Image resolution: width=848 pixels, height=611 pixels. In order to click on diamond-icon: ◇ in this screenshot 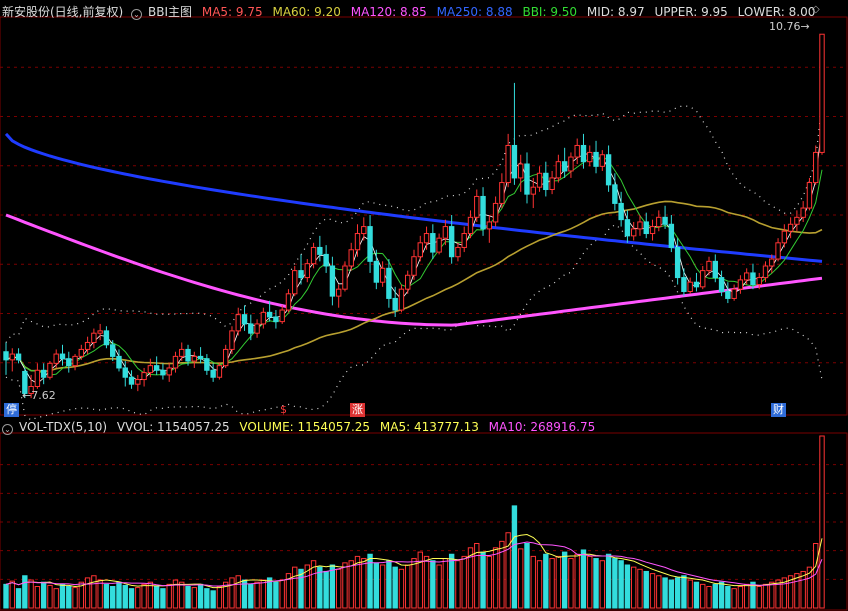, I will do `click(816, 9)`.